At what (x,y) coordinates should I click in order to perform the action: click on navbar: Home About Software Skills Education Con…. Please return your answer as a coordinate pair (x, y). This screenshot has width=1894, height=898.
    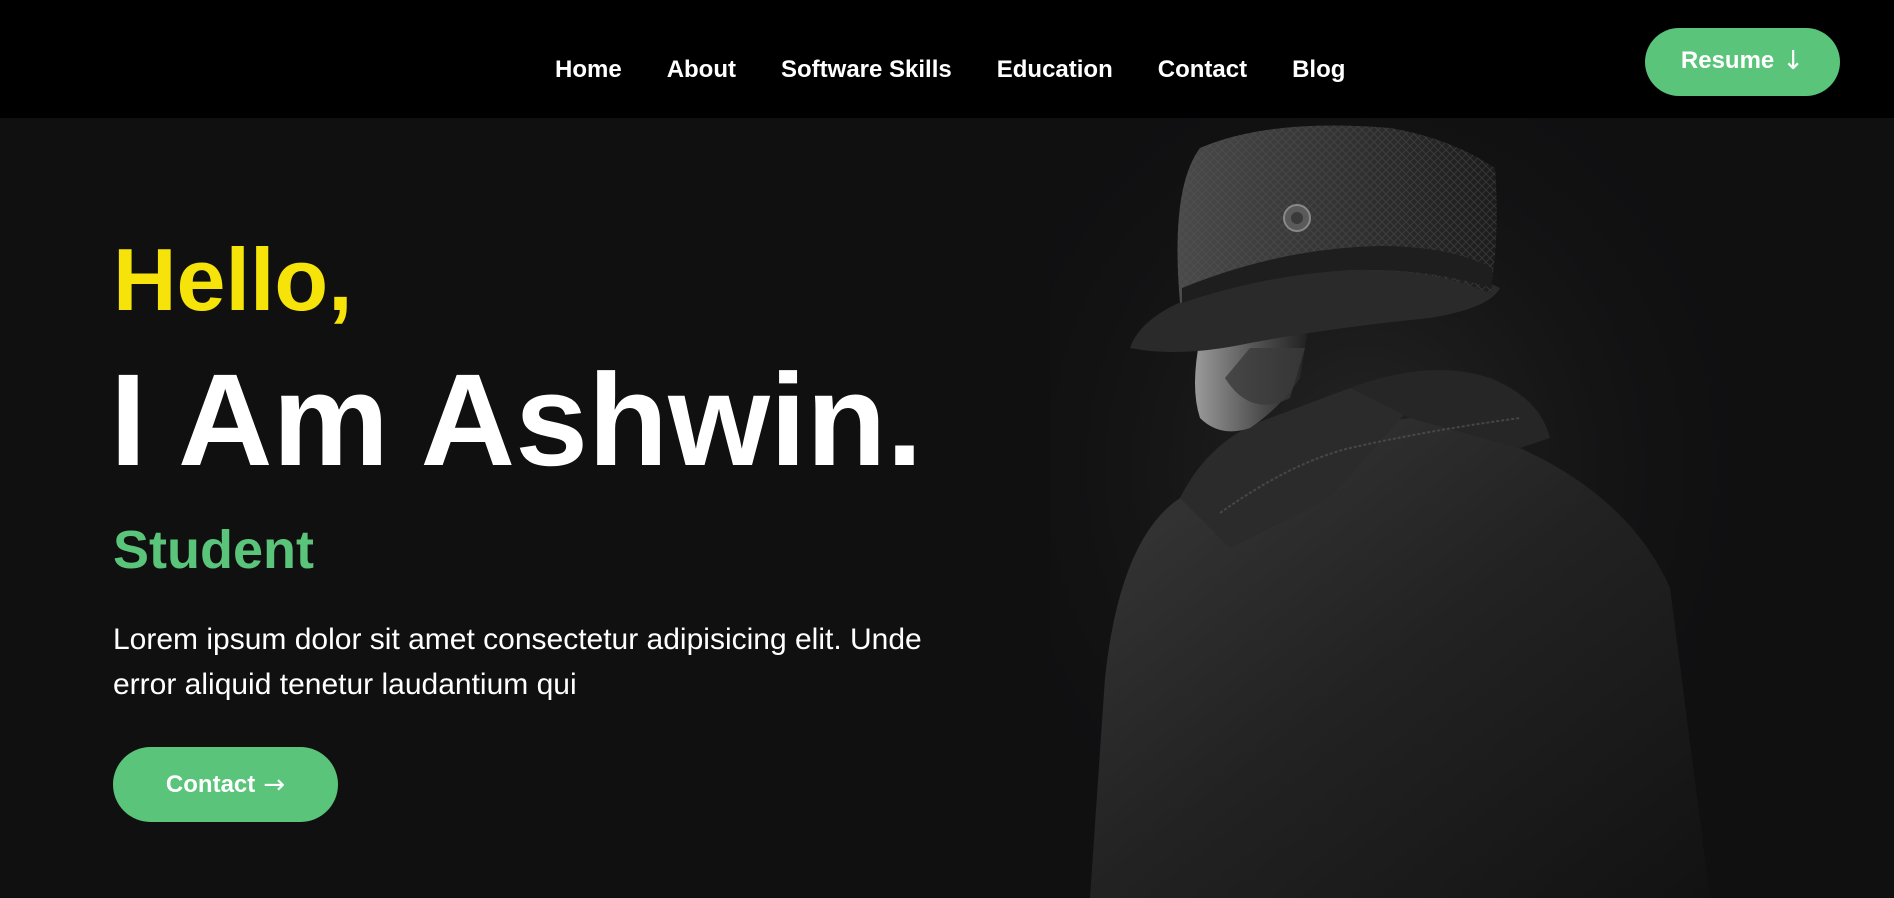
    Looking at the image, I should click on (947, 59).